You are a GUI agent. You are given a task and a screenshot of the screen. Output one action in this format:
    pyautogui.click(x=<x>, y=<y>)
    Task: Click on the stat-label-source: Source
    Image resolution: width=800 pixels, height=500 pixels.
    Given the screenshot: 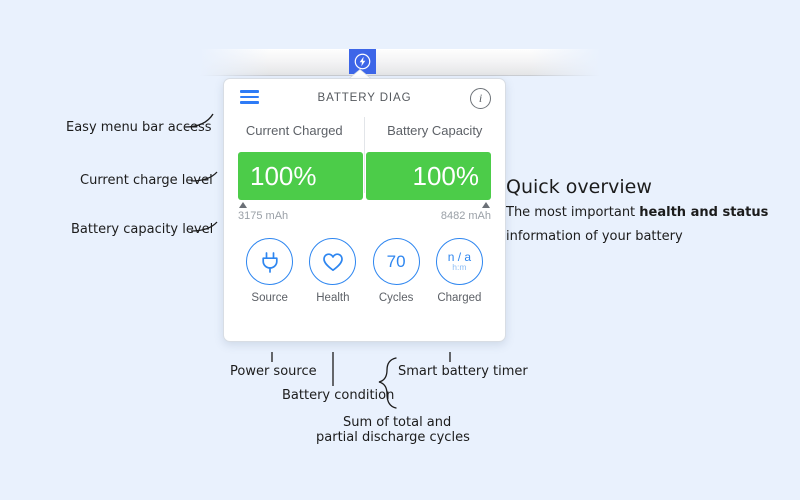 What is the action you would take?
    pyautogui.click(x=269, y=298)
    